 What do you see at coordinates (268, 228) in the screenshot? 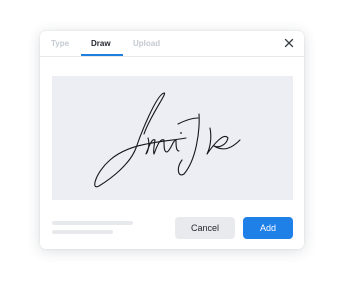
I see `add-button: Add` at bounding box center [268, 228].